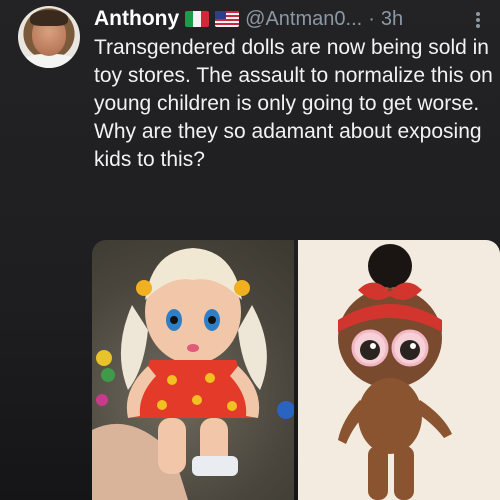 This screenshot has width=500, height=500. What do you see at coordinates (392, 19) in the screenshot?
I see `tweet-timestamp: 3h` at bounding box center [392, 19].